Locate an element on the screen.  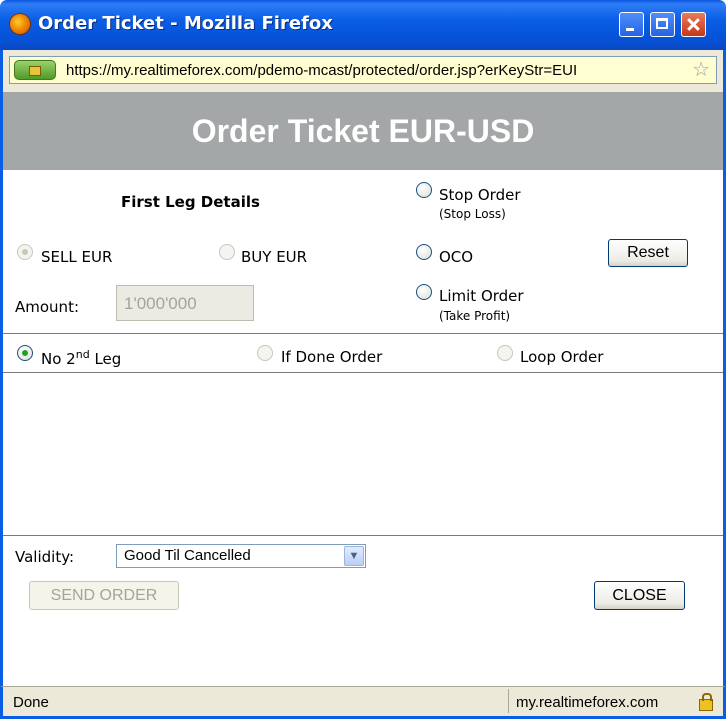
first-leg-heading: First Leg Details is located at coordinates (190, 202).